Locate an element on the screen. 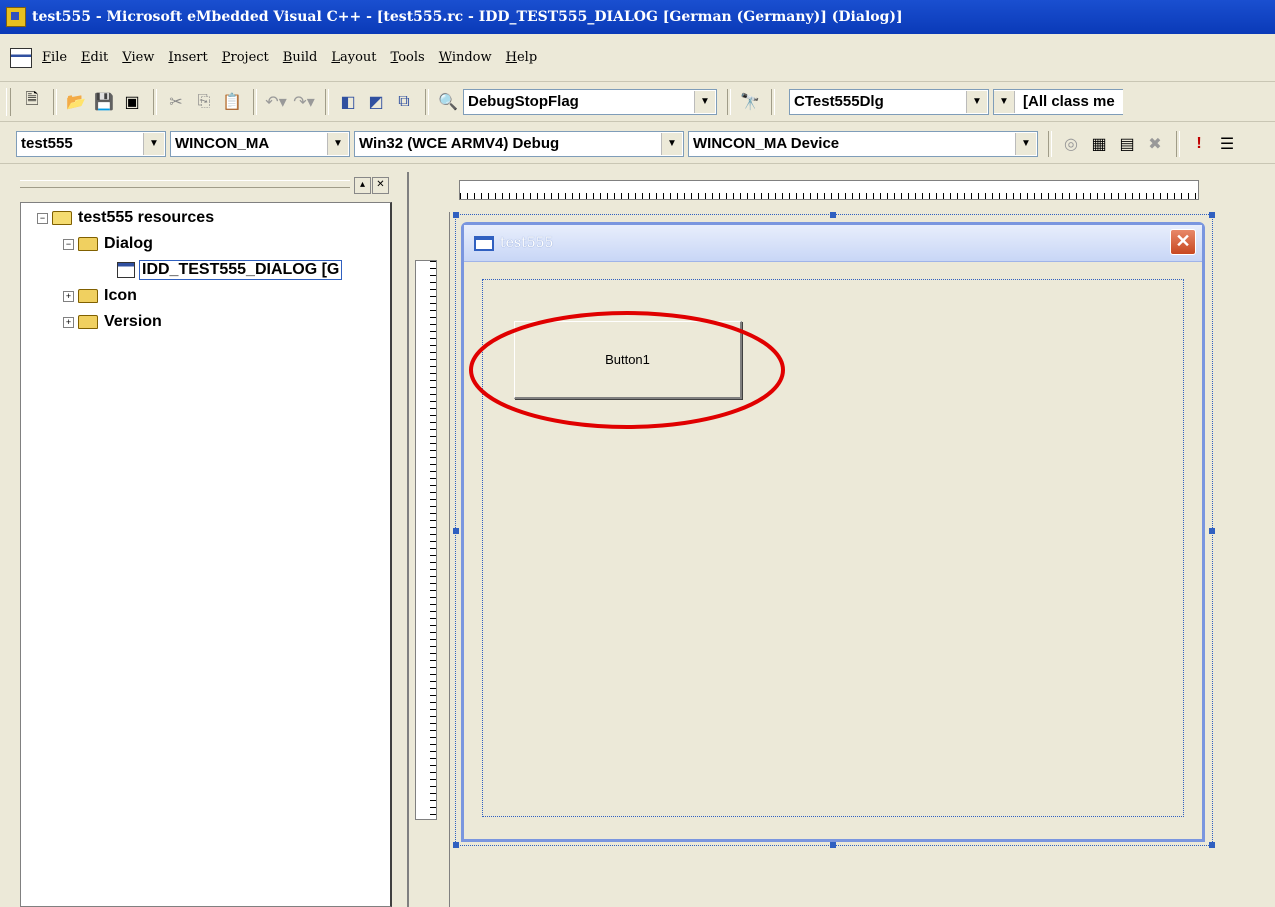 The image size is (1275, 907). menu-edit: Edit is located at coordinates (94, 57).